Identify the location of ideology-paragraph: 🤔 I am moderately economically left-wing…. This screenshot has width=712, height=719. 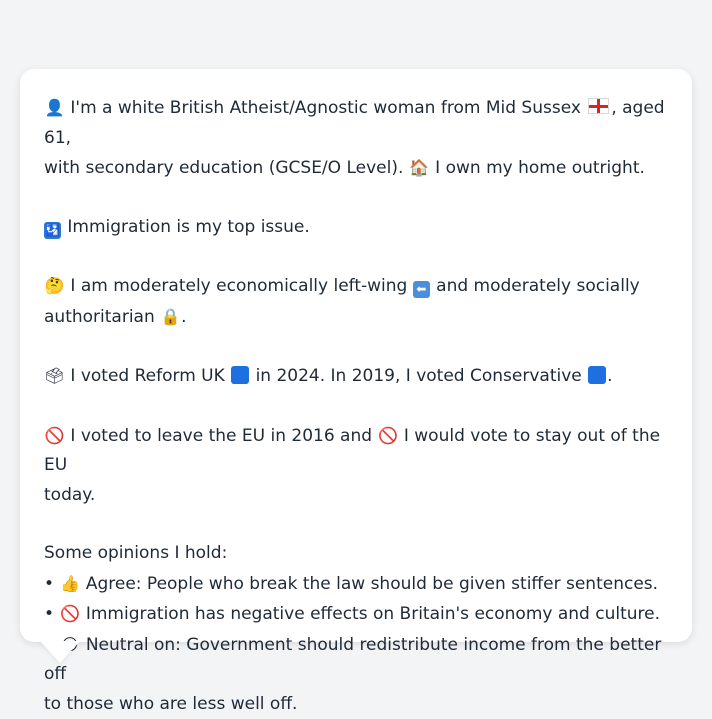
(356, 301).